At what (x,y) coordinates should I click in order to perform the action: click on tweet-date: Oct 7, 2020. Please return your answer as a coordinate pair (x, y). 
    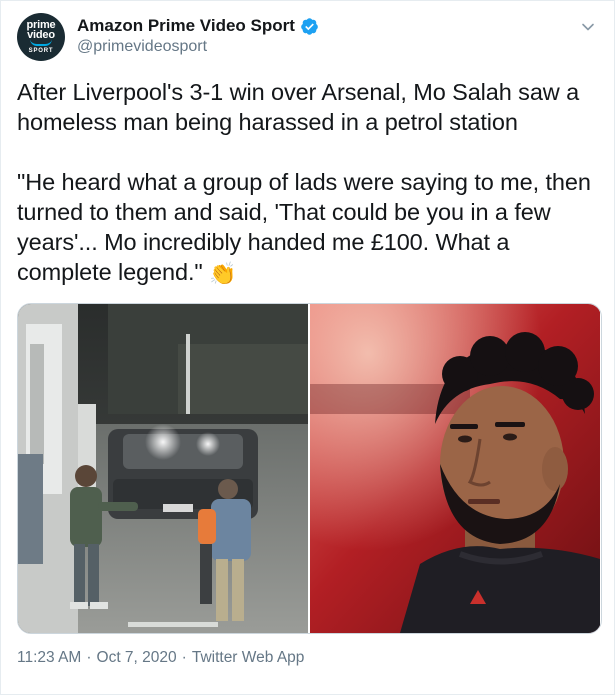
    Looking at the image, I should click on (137, 658).